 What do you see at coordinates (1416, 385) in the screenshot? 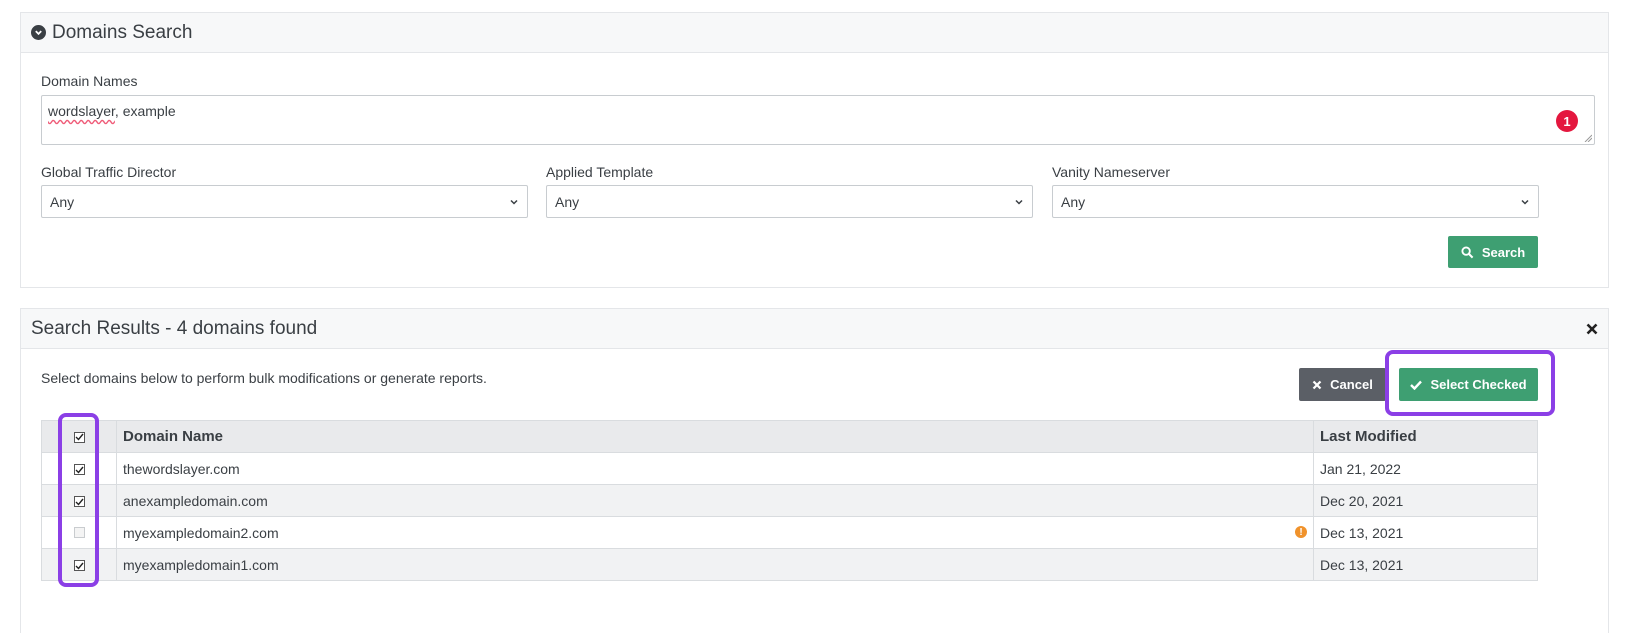
I see `checkmark-icon` at bounding box center [1416, 385].